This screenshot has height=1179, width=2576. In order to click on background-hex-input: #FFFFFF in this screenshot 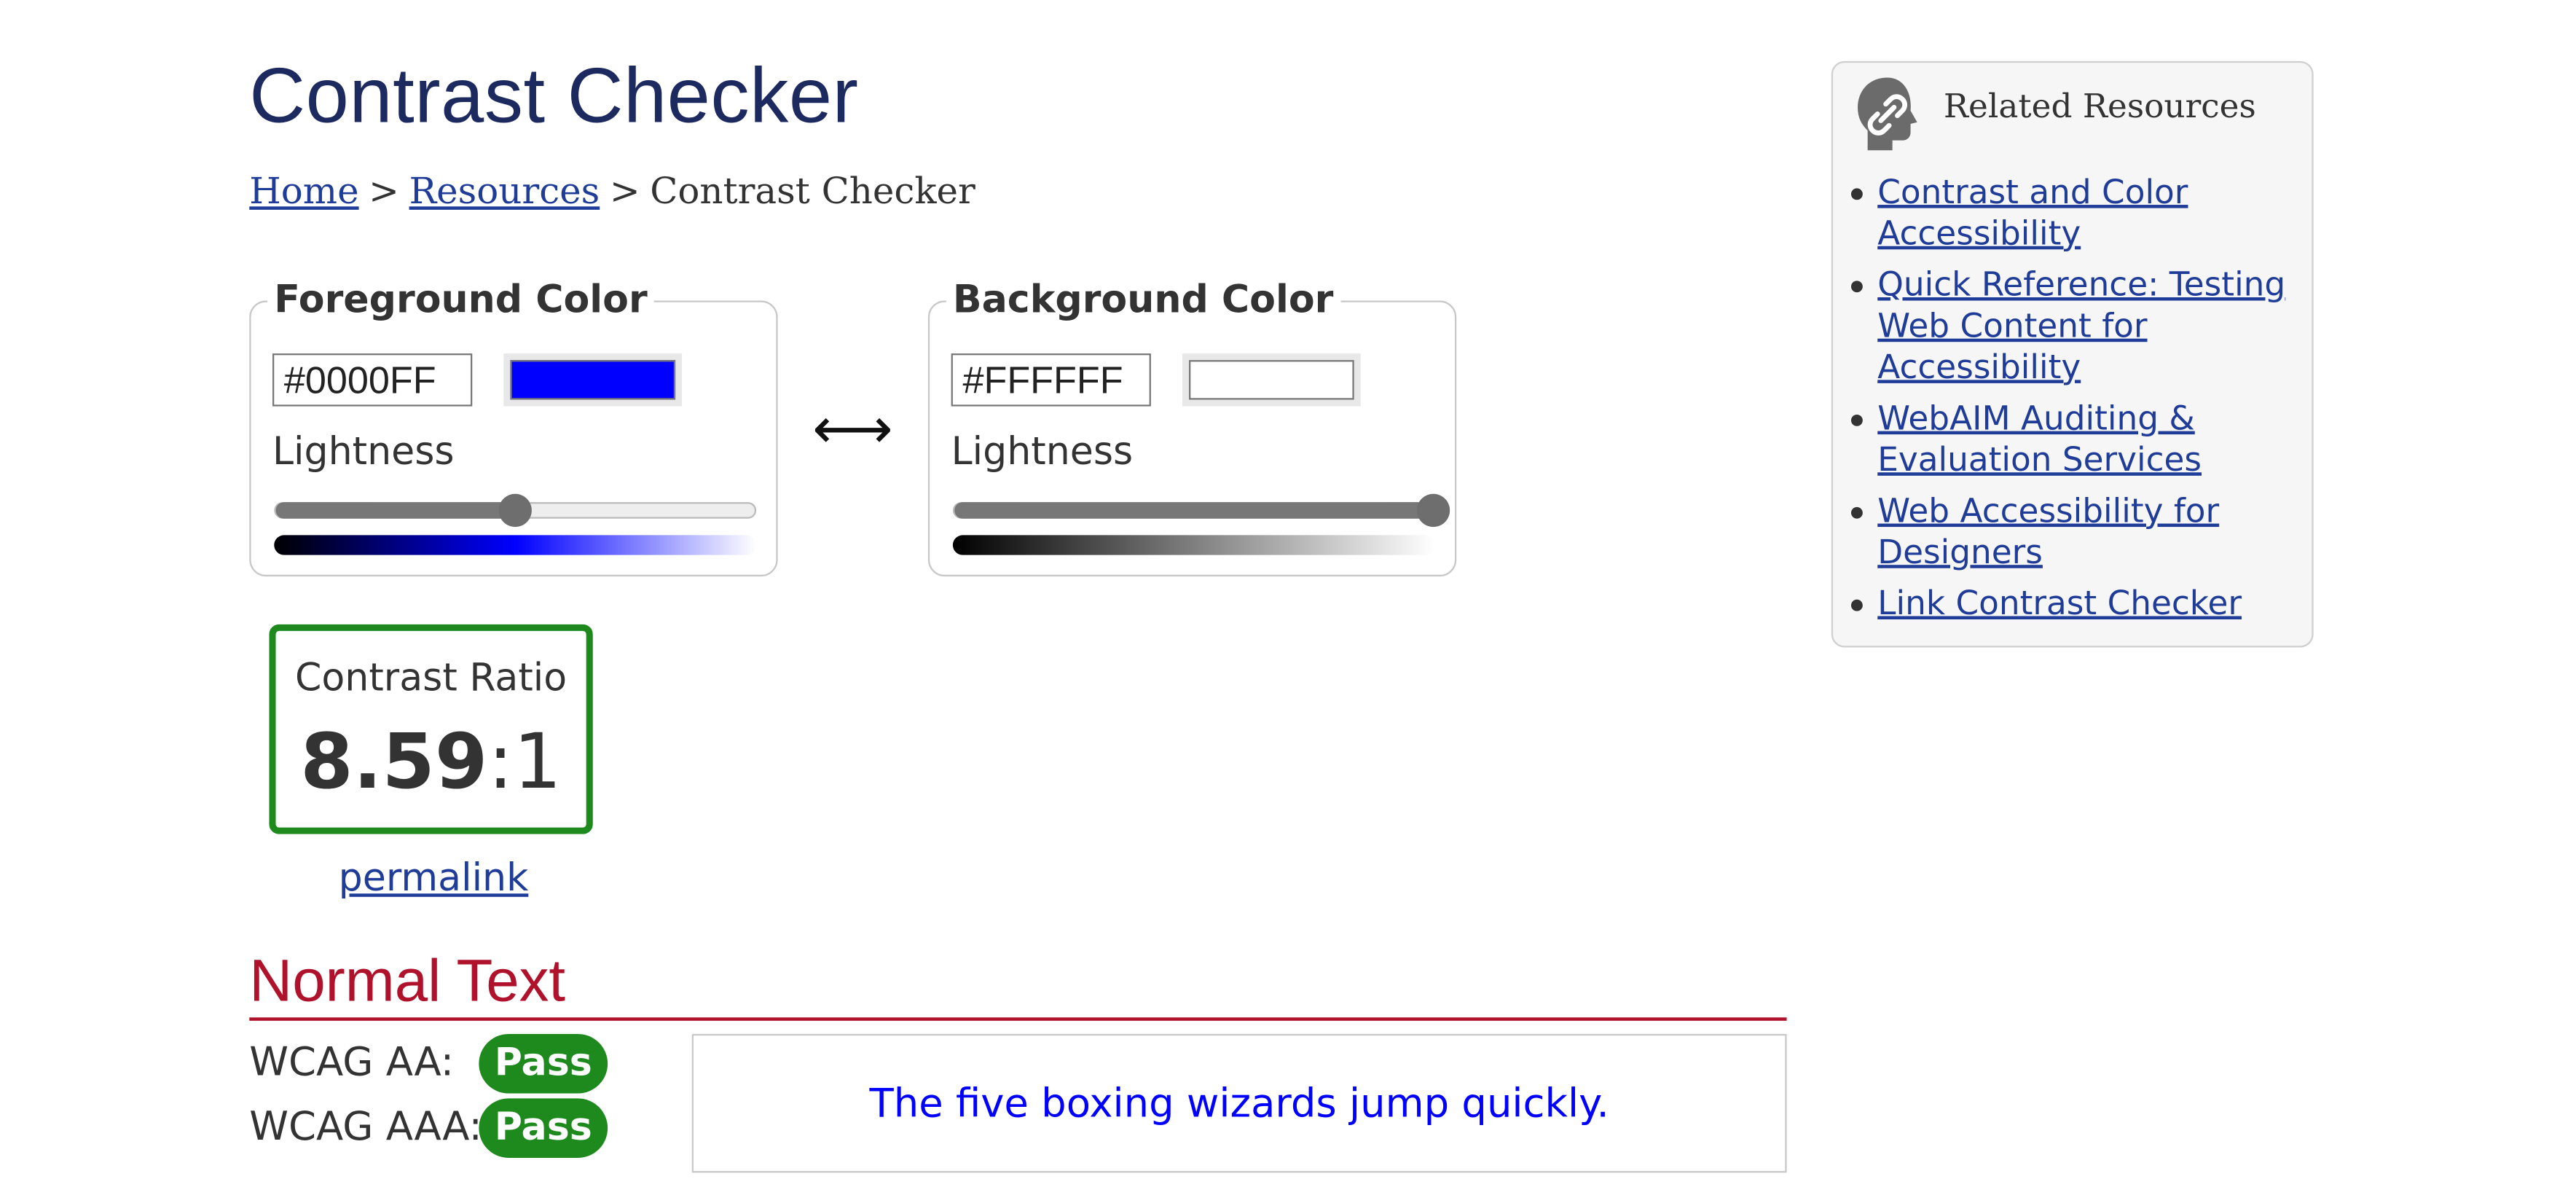, I will do `click(1051, 380)`.